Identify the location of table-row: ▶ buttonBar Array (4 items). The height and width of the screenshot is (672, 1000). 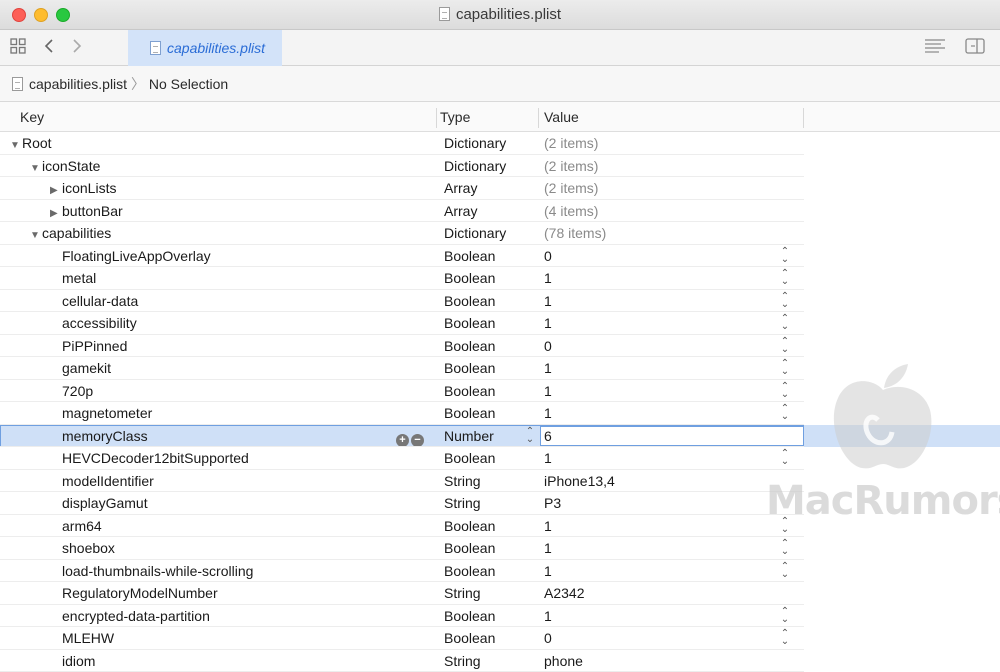
(500, 211).